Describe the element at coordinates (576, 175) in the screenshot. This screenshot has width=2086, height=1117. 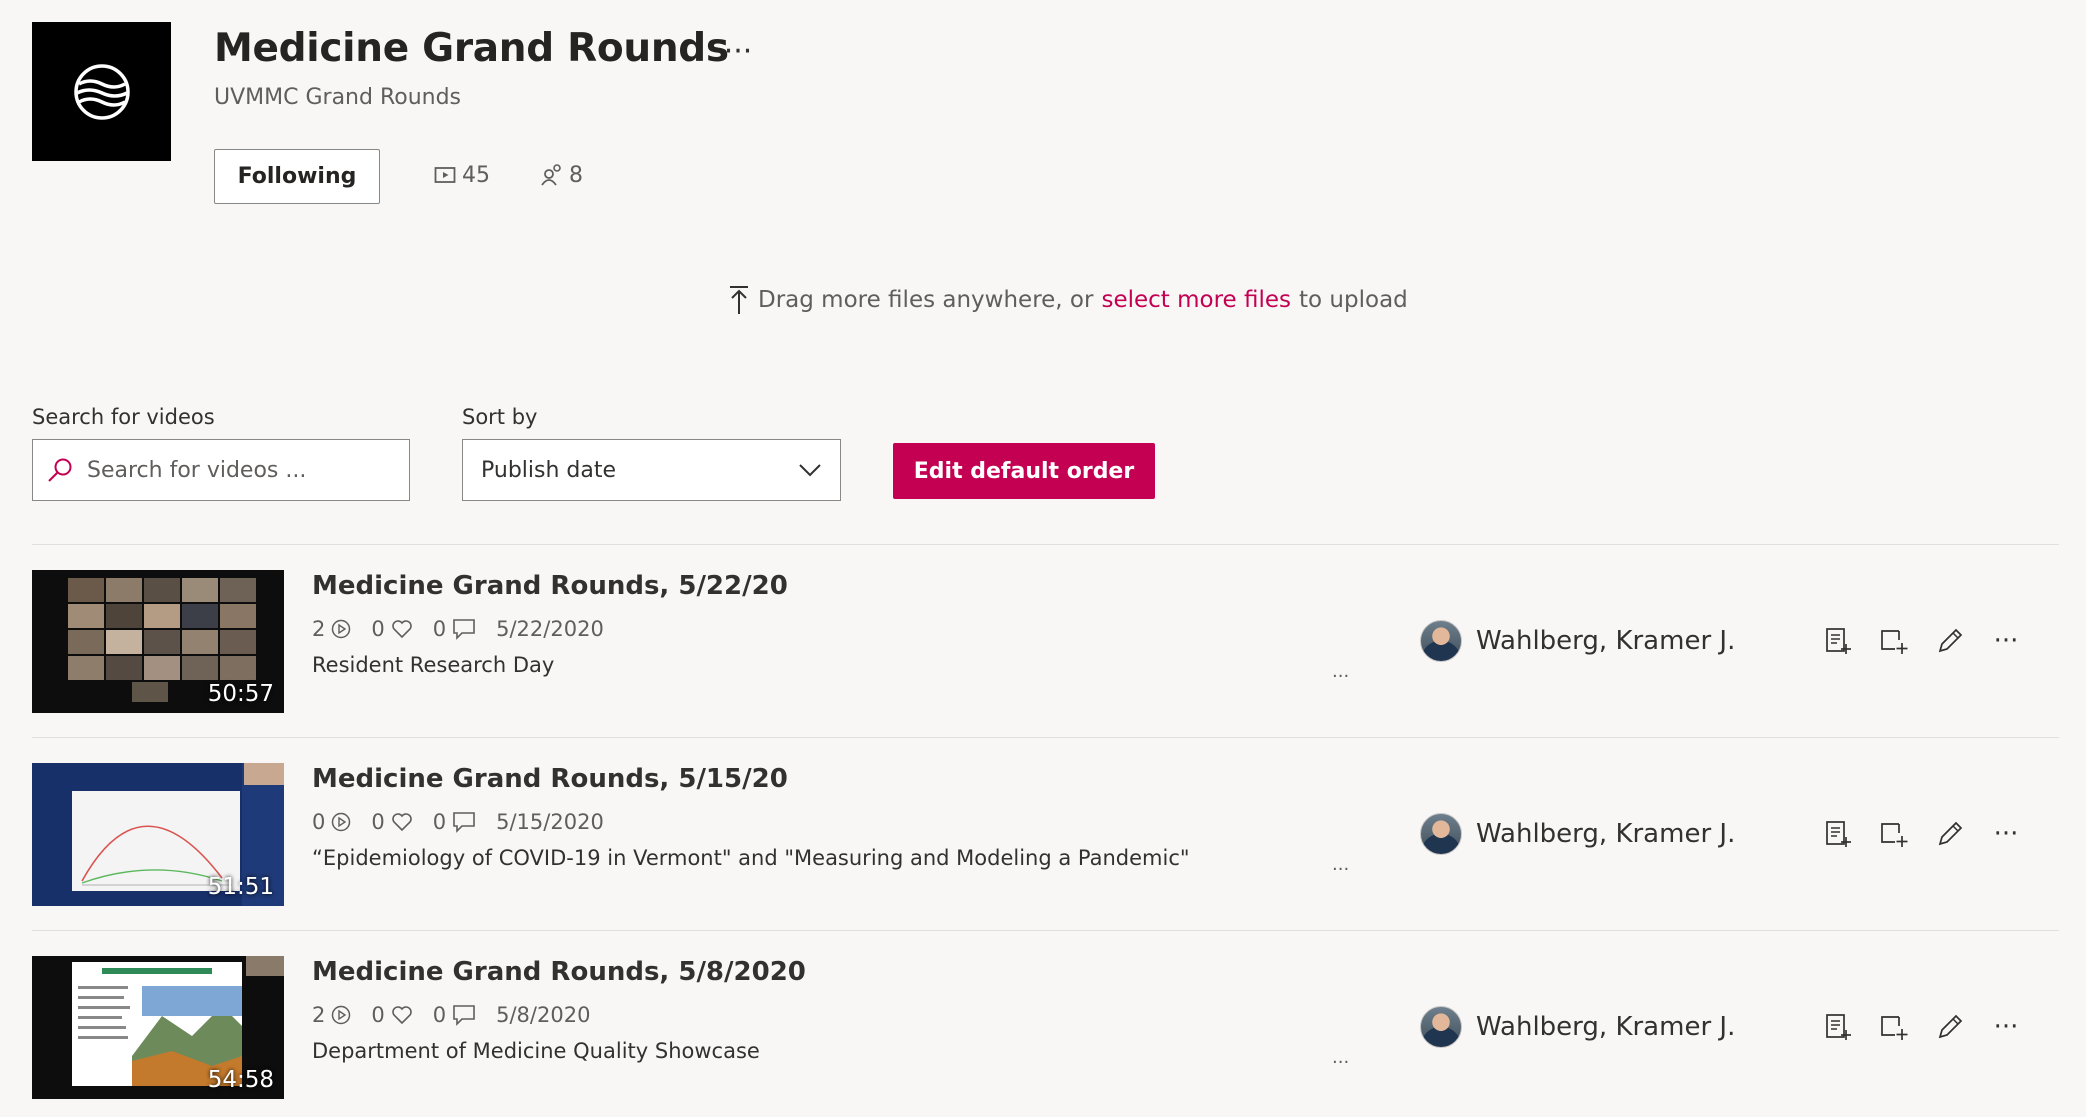
I see `follower-count: 8` at that location.